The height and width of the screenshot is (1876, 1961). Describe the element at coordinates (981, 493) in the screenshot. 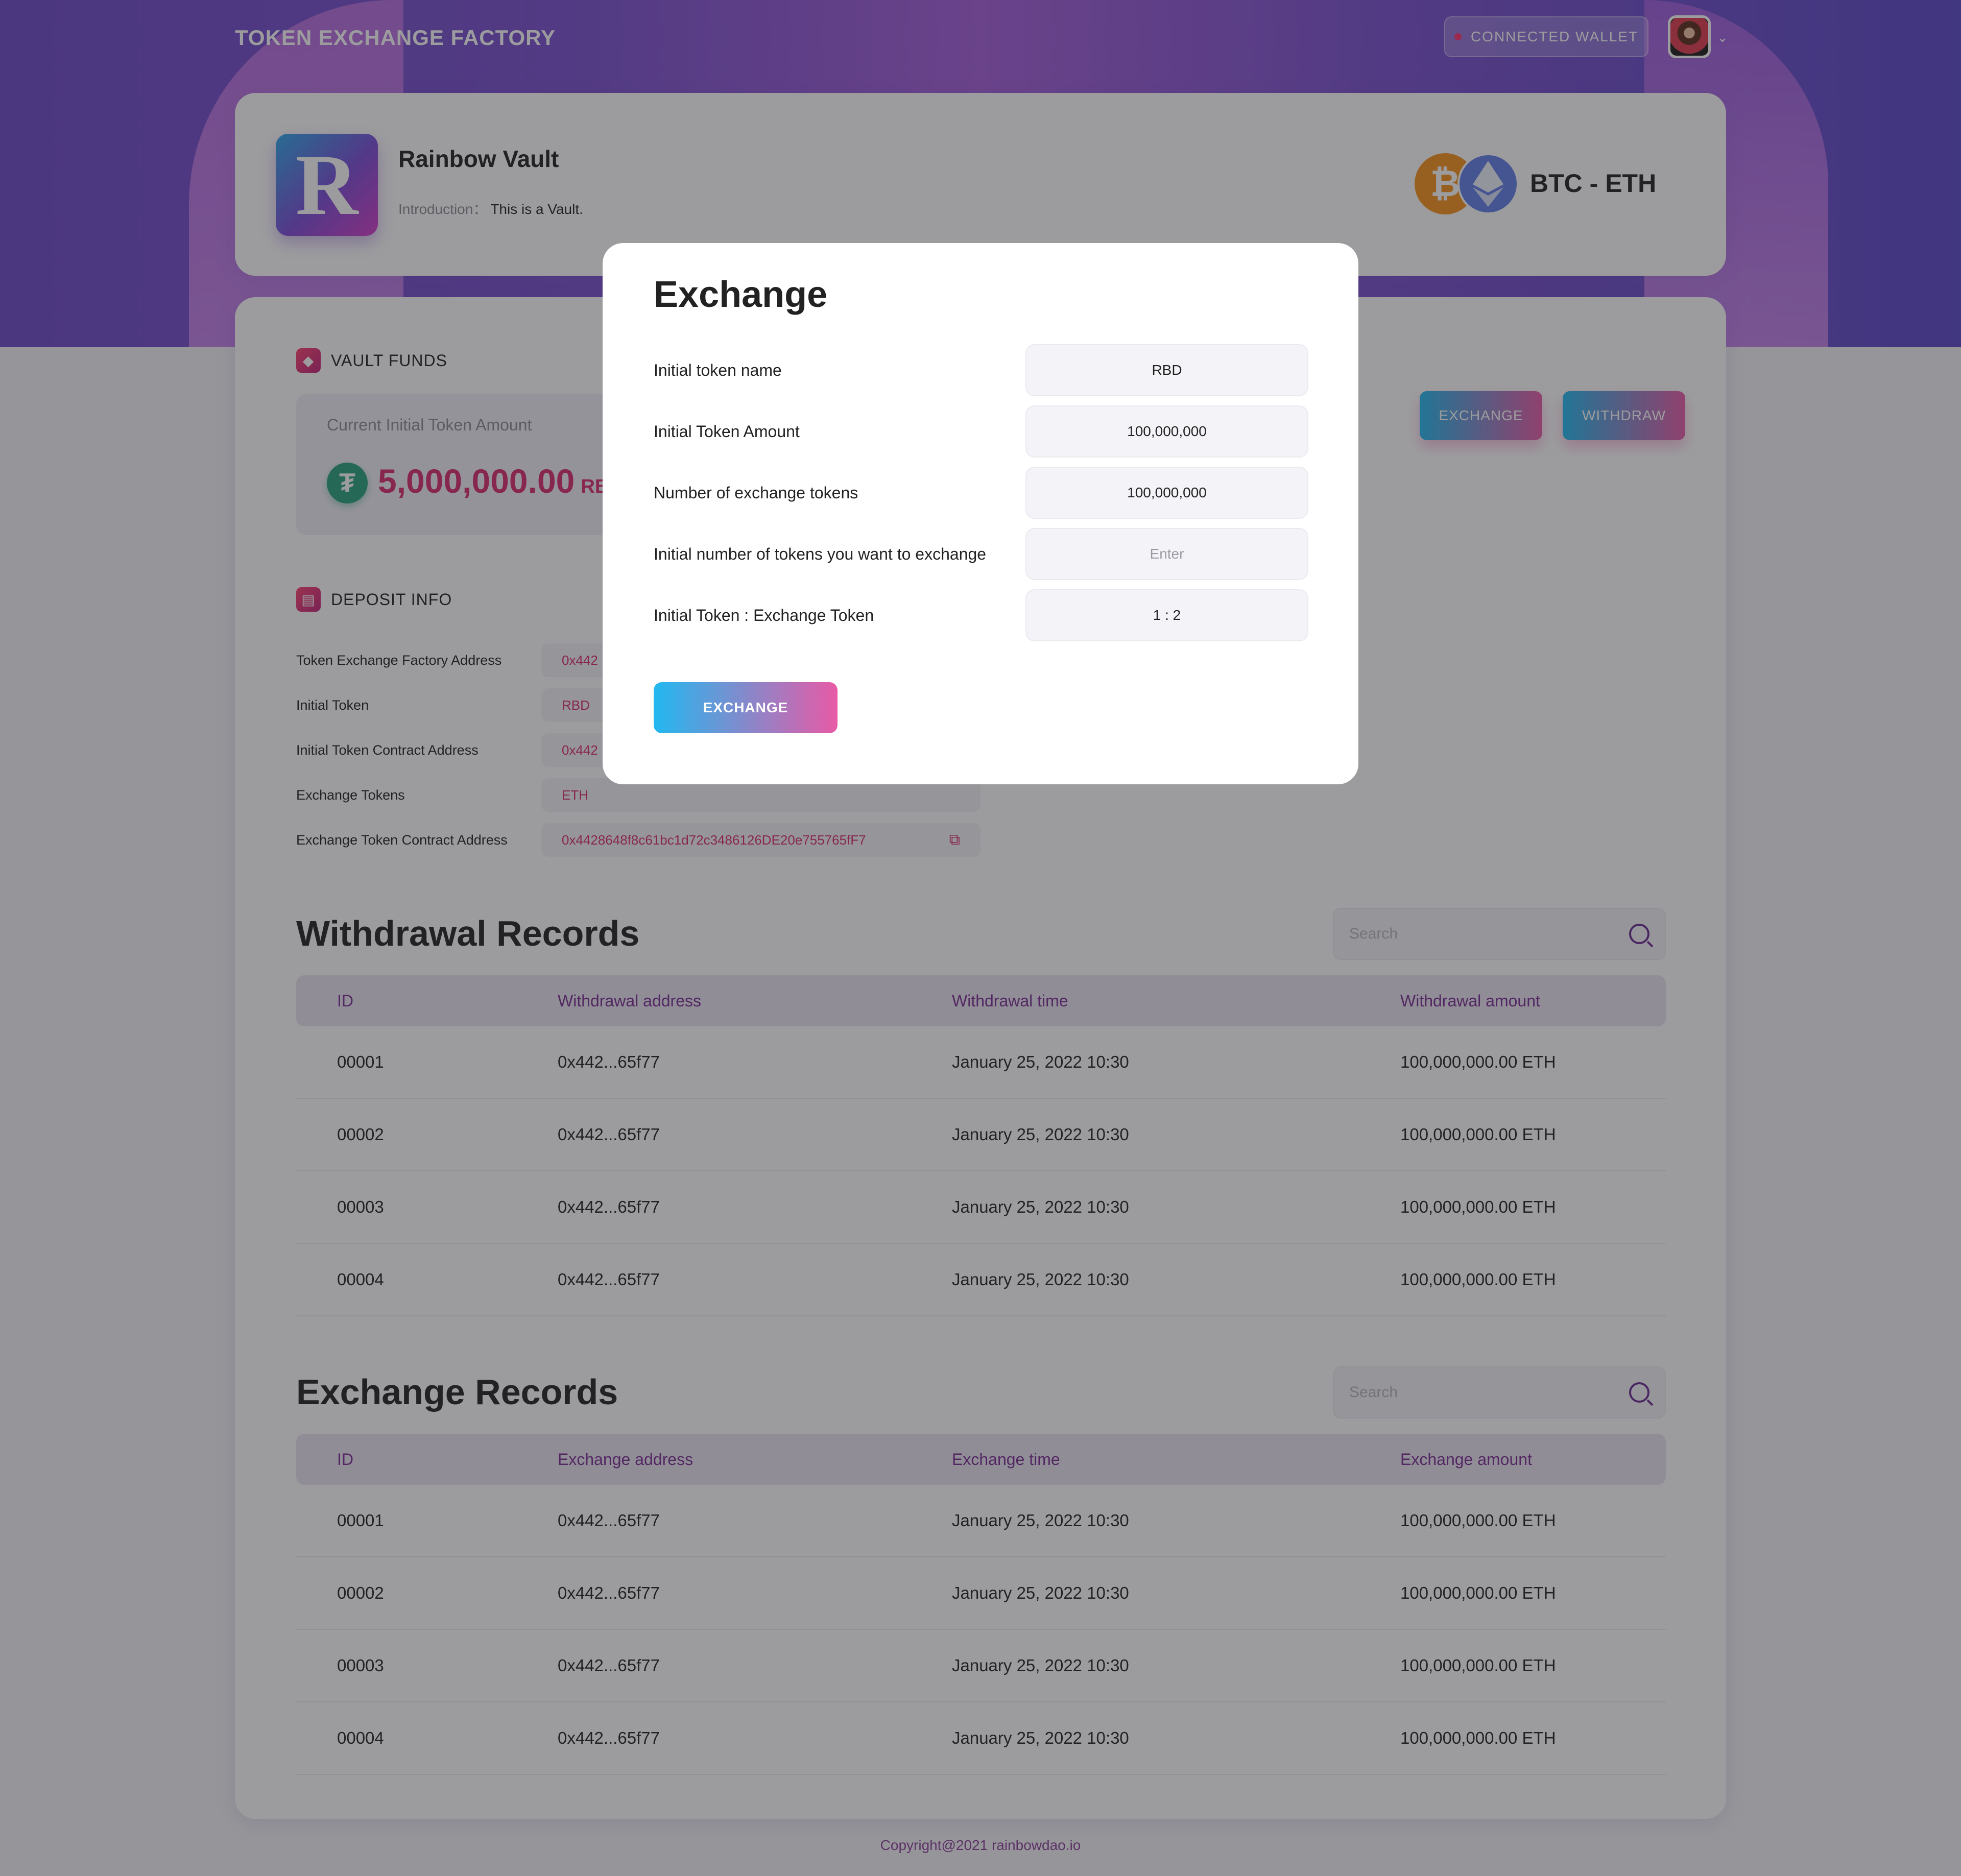

I see `modal-field-row: Number of exchange tokens 100,000,000` at that location.